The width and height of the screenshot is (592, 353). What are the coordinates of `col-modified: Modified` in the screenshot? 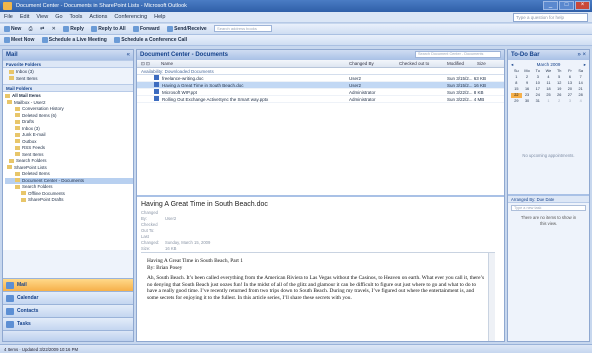 It's located at (455, 64).